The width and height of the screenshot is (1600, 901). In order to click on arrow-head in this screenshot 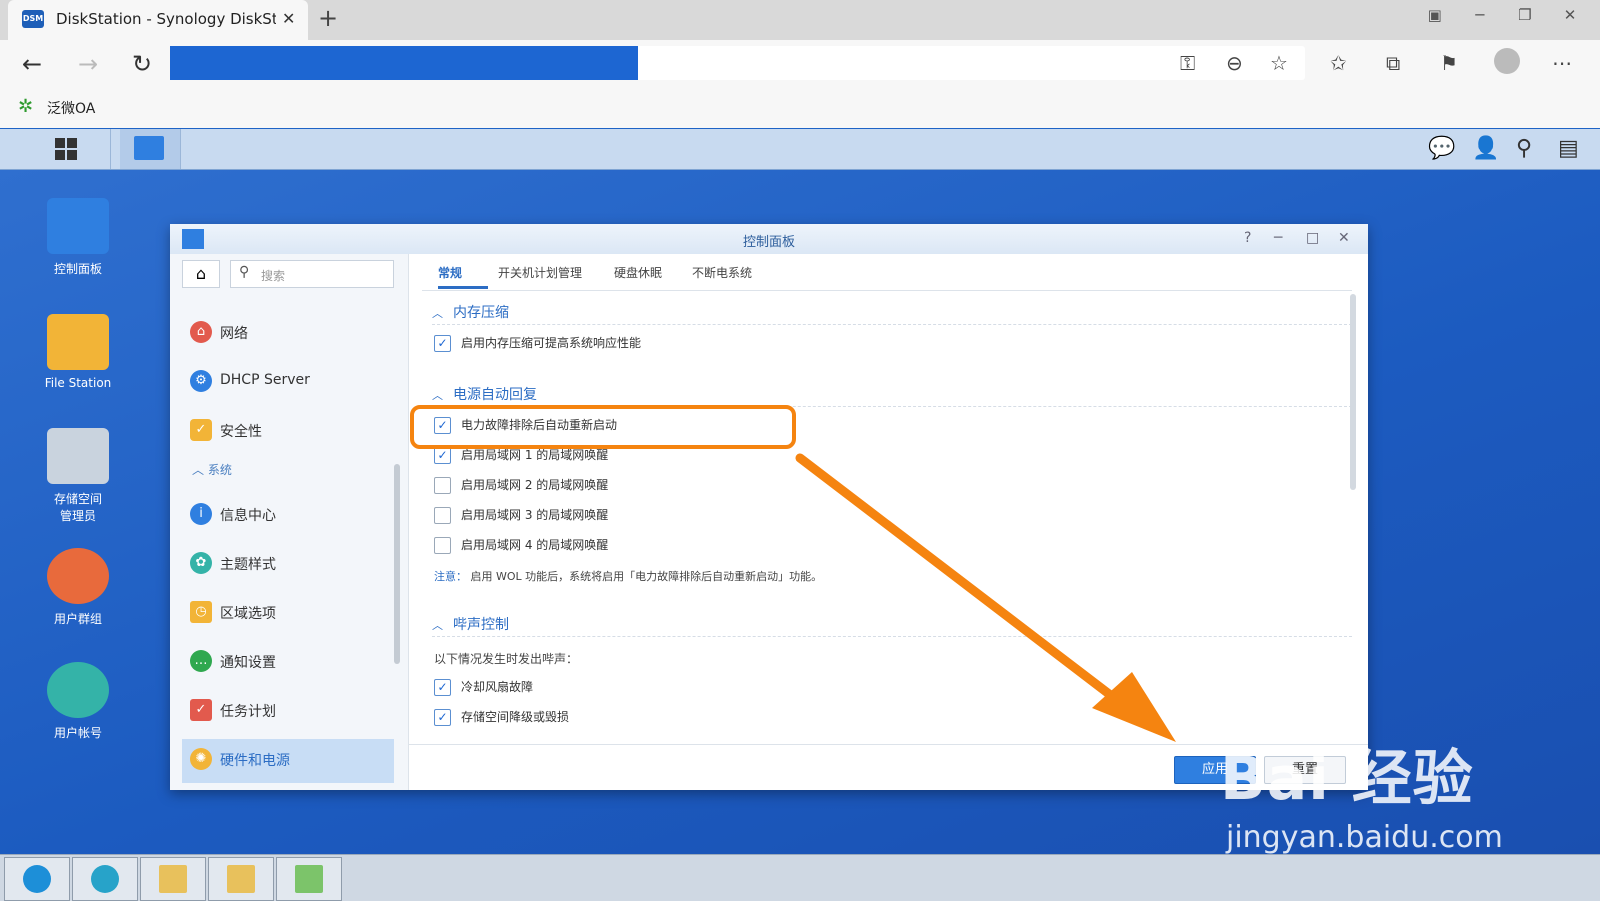, I will do `click(1134, 707)`.